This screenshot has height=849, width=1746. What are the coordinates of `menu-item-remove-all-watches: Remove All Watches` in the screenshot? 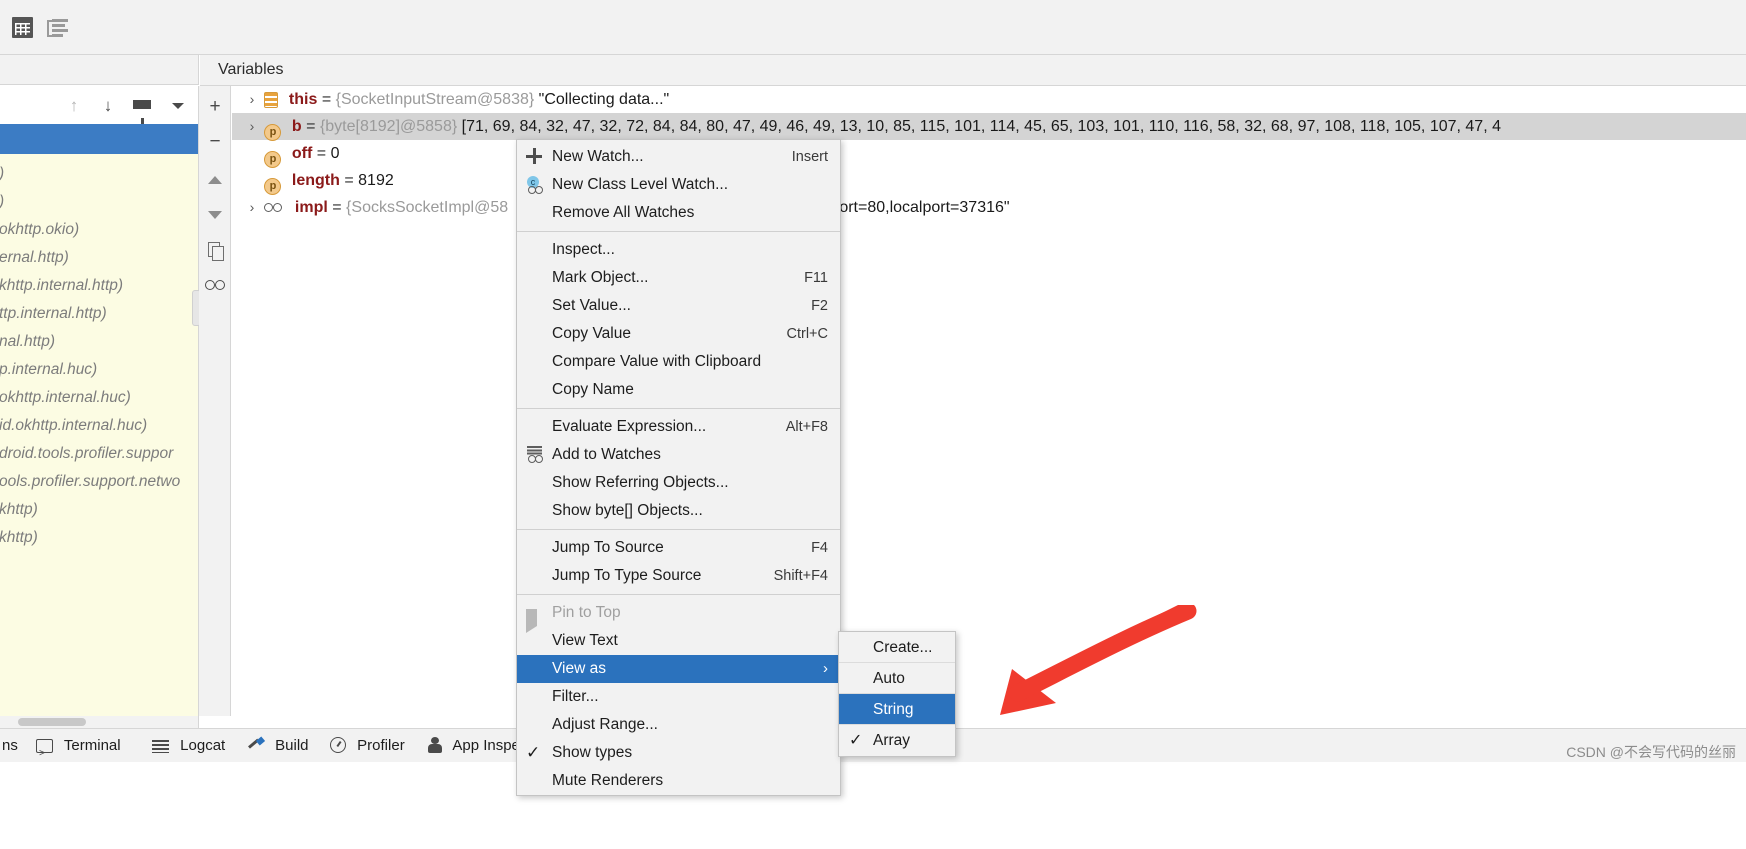 It's located at (678, 213).